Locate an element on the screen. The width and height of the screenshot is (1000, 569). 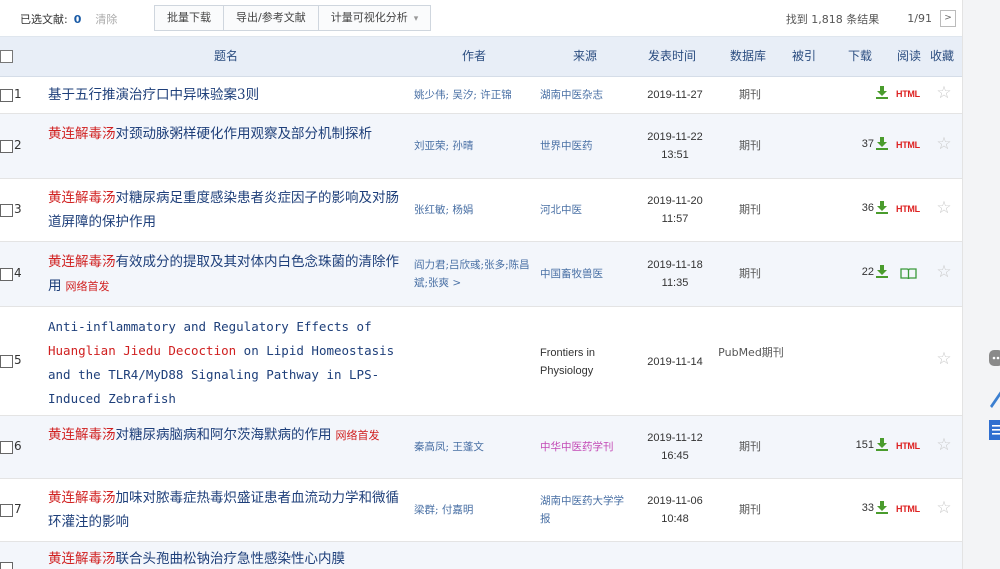
date-line: 2019-11-18 is located at coordinates (675, 265).